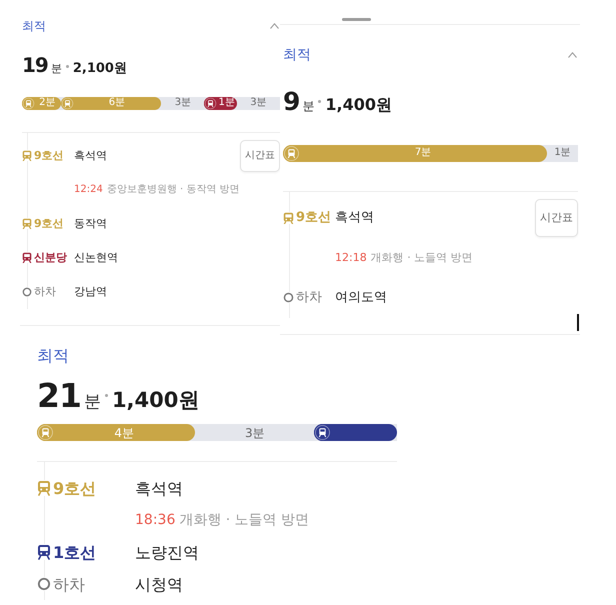 The height and width of the screenshot is (605, 616). What do you see at coordinates (356, 19) in the screenshot?
I see `drag-handle` at bounding box center [356, 19].